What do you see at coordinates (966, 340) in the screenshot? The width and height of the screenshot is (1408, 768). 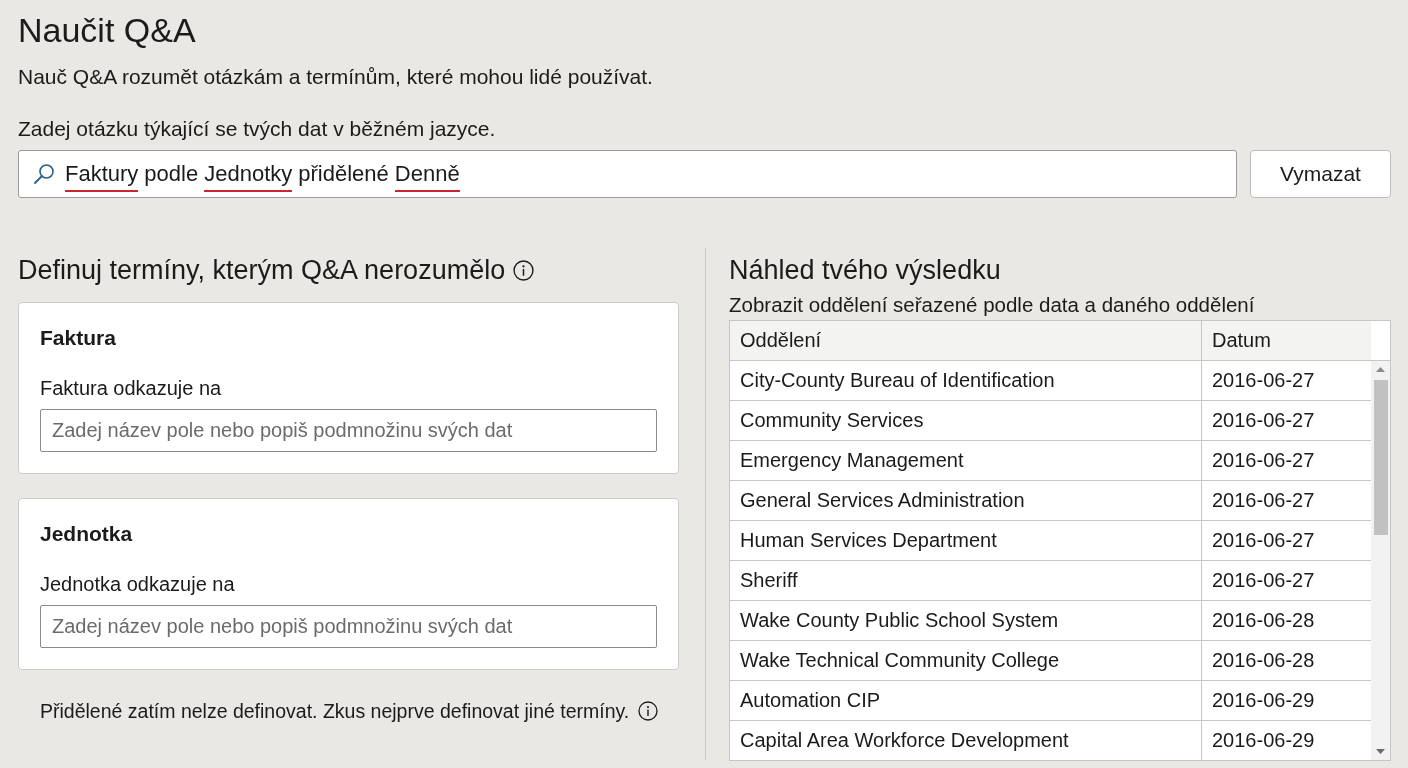 I see `column-header: Oddělení` at bounding box center [966, 340].